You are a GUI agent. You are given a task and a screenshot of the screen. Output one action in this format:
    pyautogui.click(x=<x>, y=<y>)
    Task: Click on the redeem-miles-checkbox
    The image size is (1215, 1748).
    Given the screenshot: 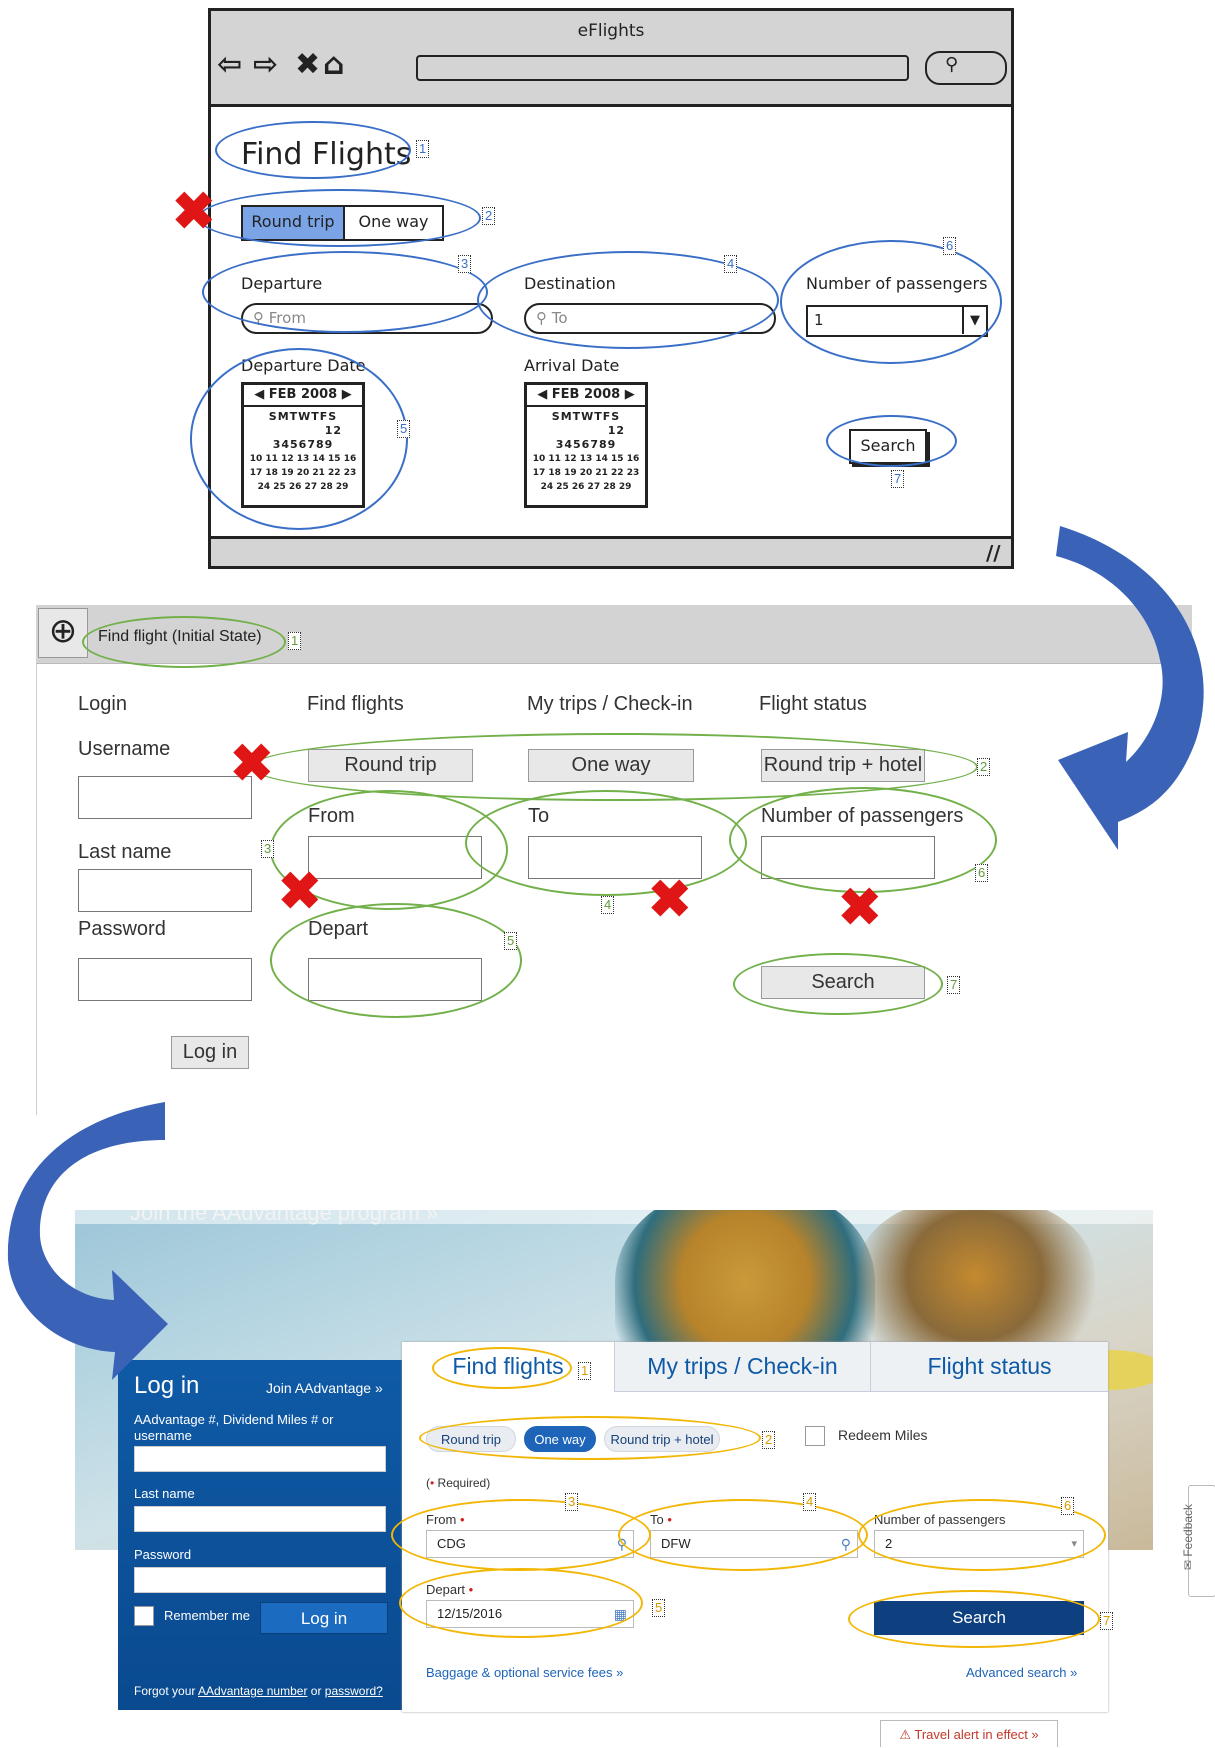 What is the action you would take?
    pyautogui.click(x=815, y=1436)
    